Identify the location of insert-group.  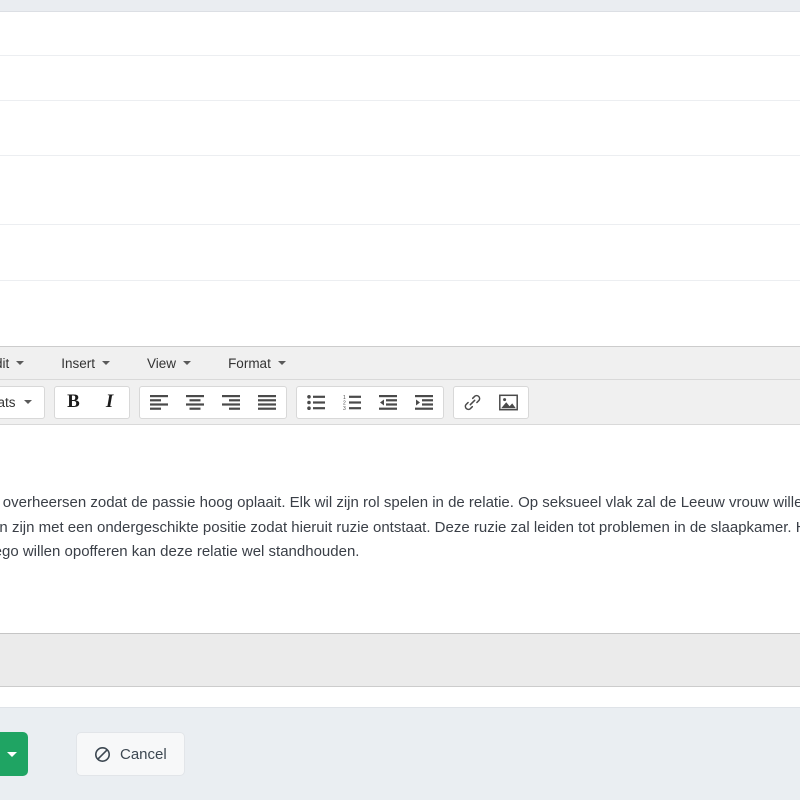
(490, 402).